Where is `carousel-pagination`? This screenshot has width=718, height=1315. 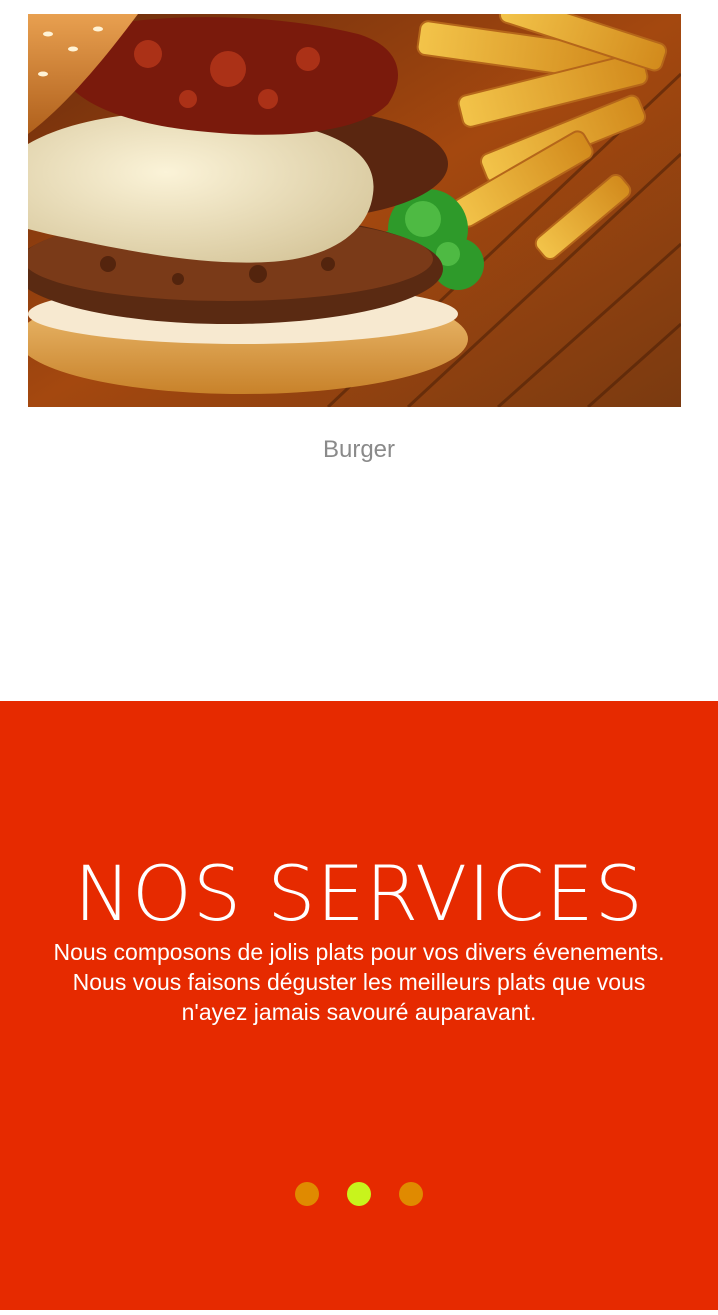 carousel-pagination is located at coordinates (359, 1195).